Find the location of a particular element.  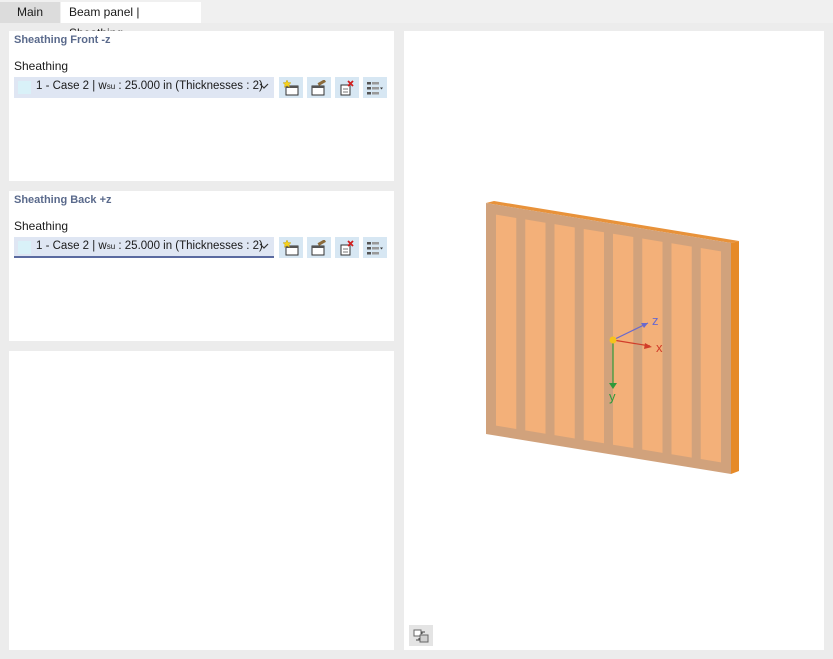

view-settings-button is located at coordinates (421, 635).